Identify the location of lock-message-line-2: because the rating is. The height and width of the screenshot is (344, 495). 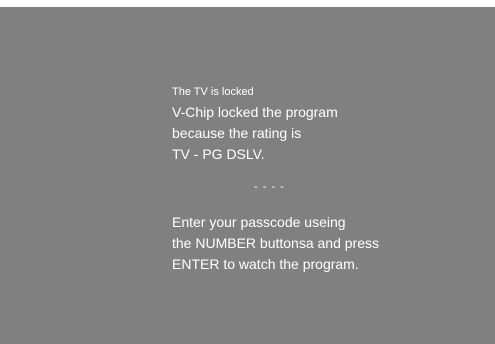
(237, 133).